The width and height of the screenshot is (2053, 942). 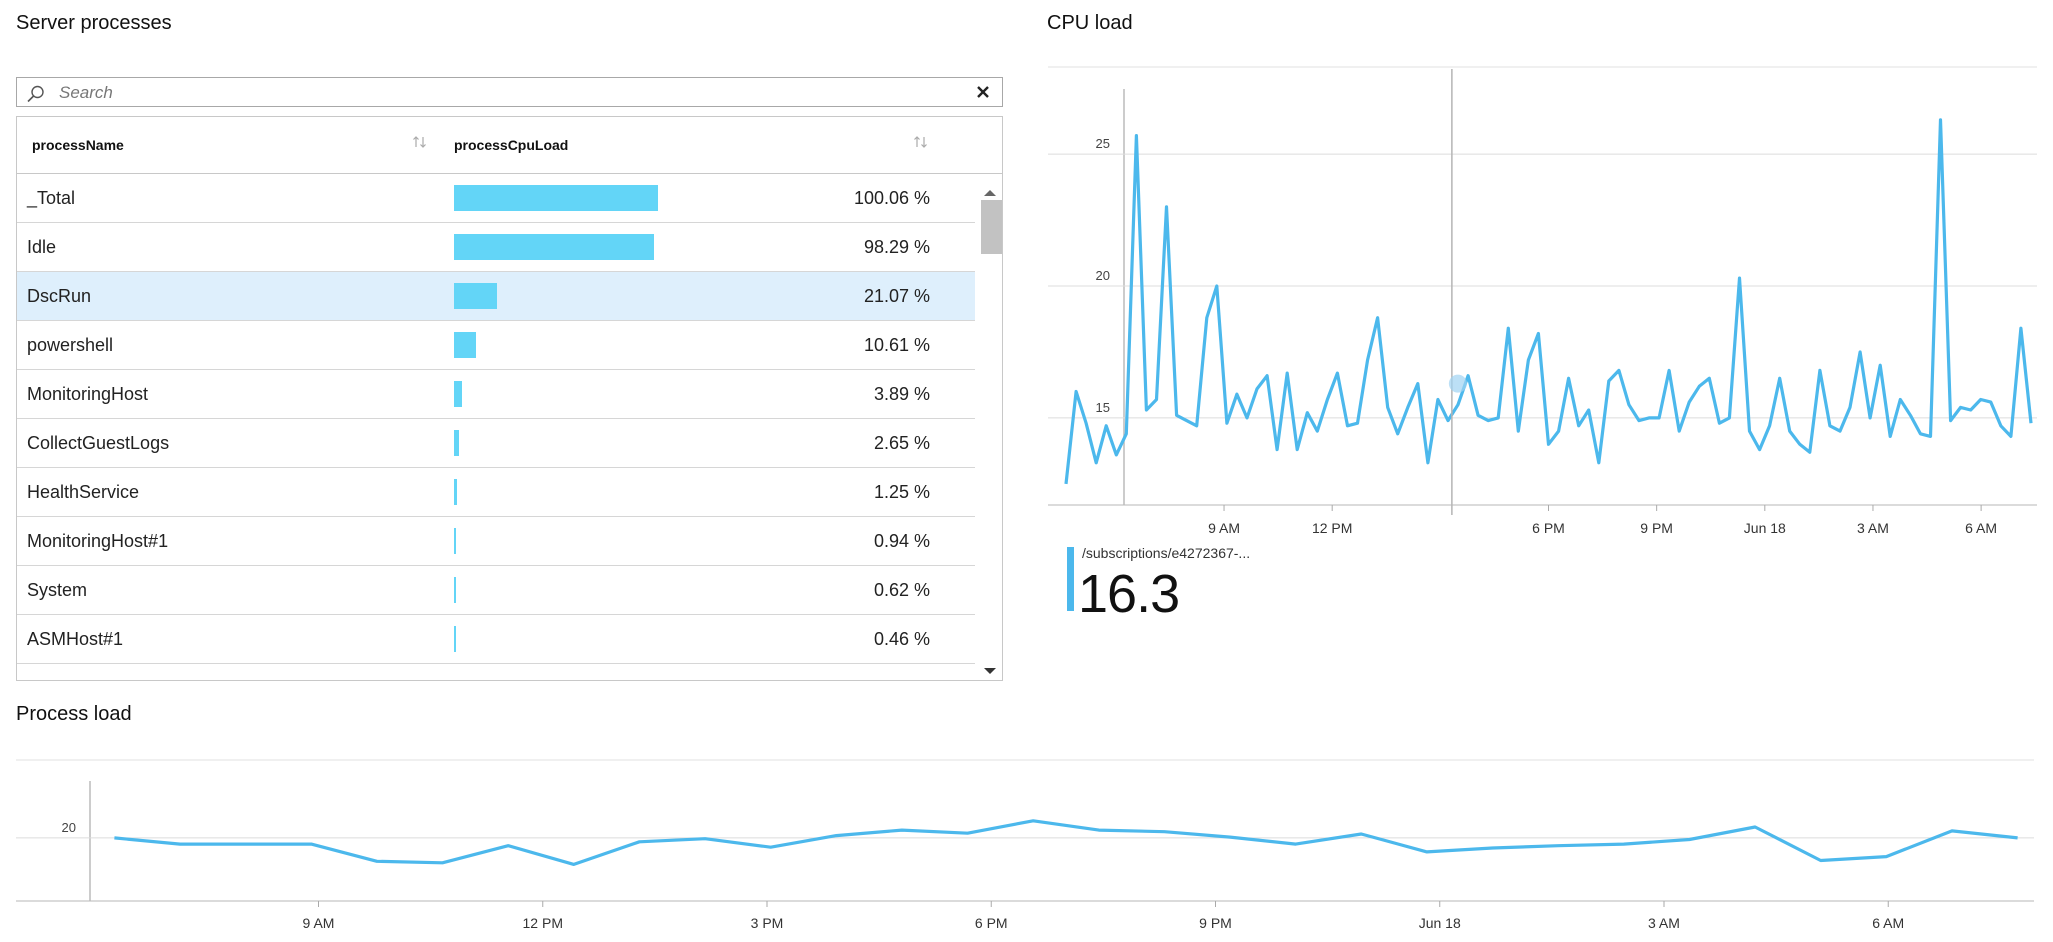 What do you see at coordinates (1129, 594) in the screenshot?
I see `legend-value: 16.3` at bounding box center [1129, 594].